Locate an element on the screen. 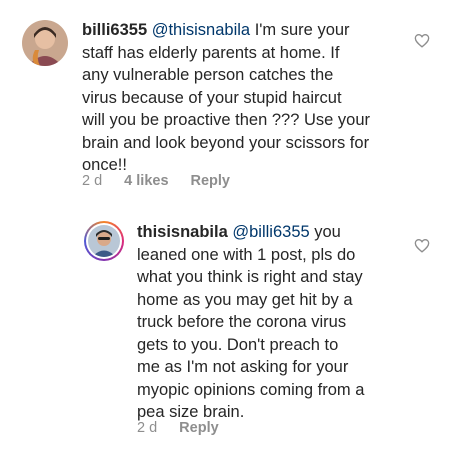 The image size is (455, 450). comment-mention: @billi6355 is located at coordinates (270, 232).